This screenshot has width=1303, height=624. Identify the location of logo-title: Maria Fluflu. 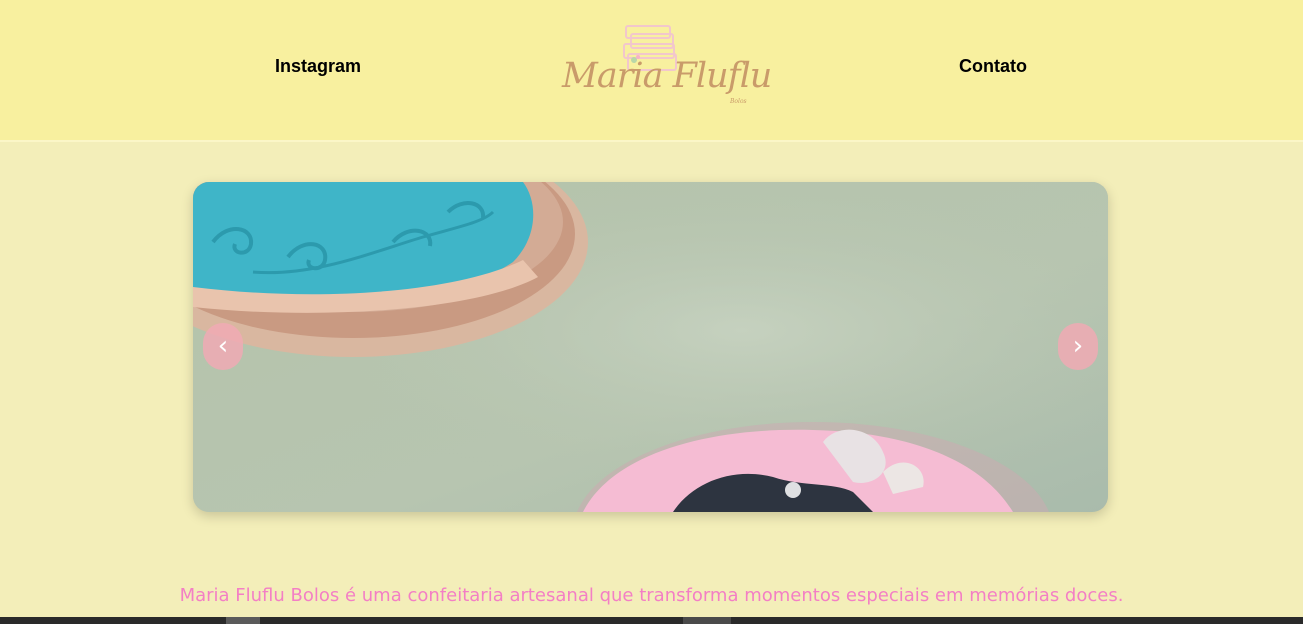
(667, 76).